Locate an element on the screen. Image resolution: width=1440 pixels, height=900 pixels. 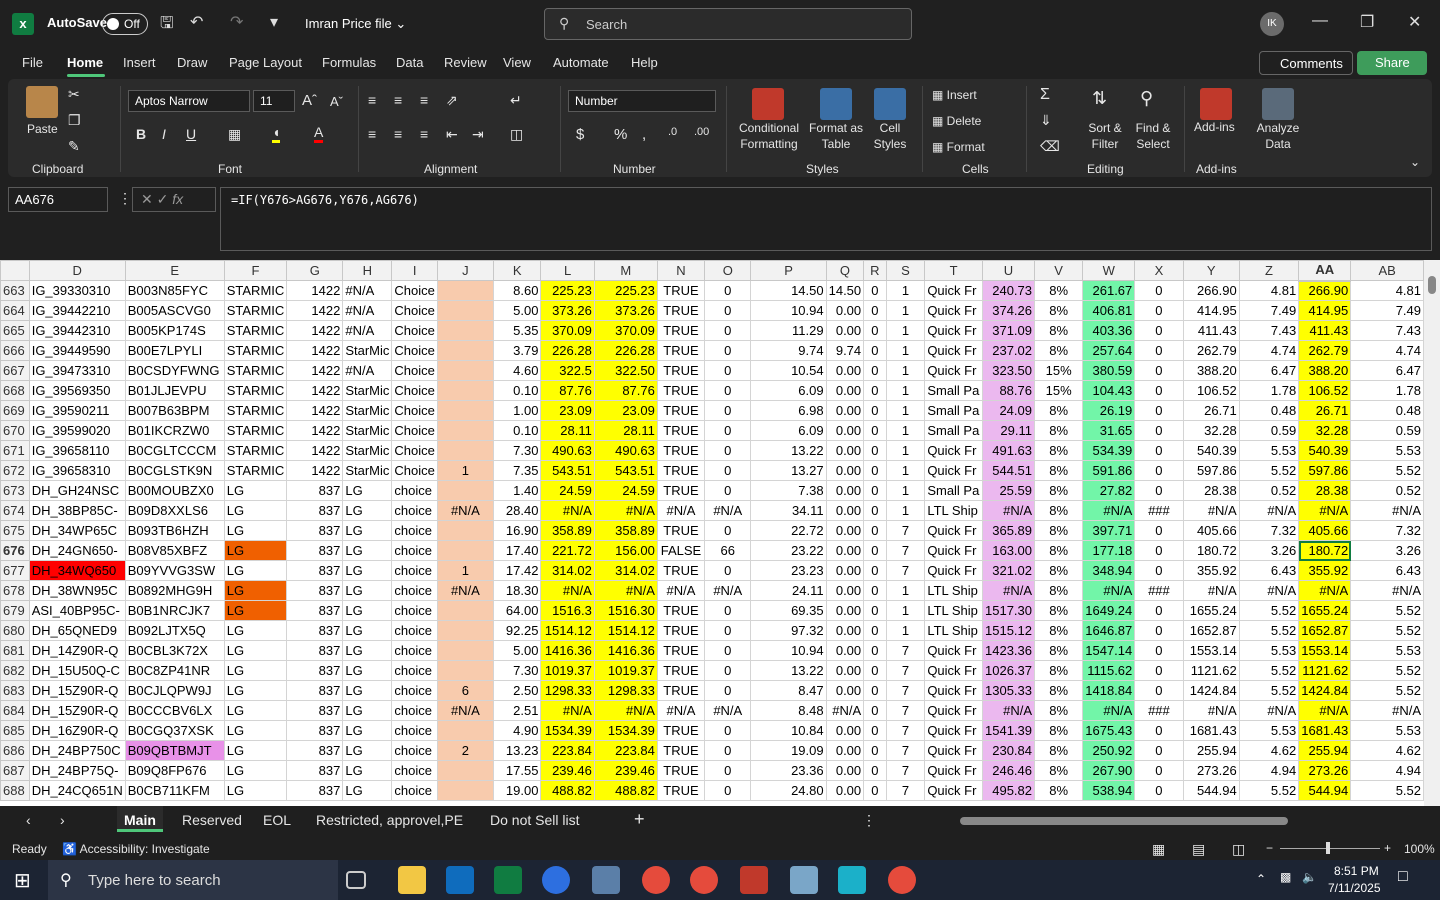
cell: 266.90 is located at coordinates (1211, 290).